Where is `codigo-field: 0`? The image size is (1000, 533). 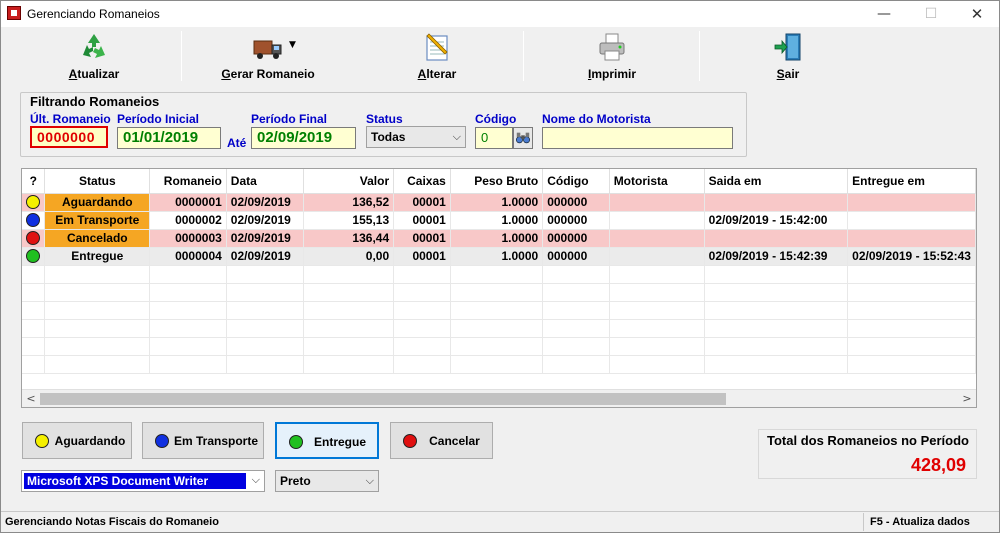
codigo-field: 0 is located at coordinates (494, 138).